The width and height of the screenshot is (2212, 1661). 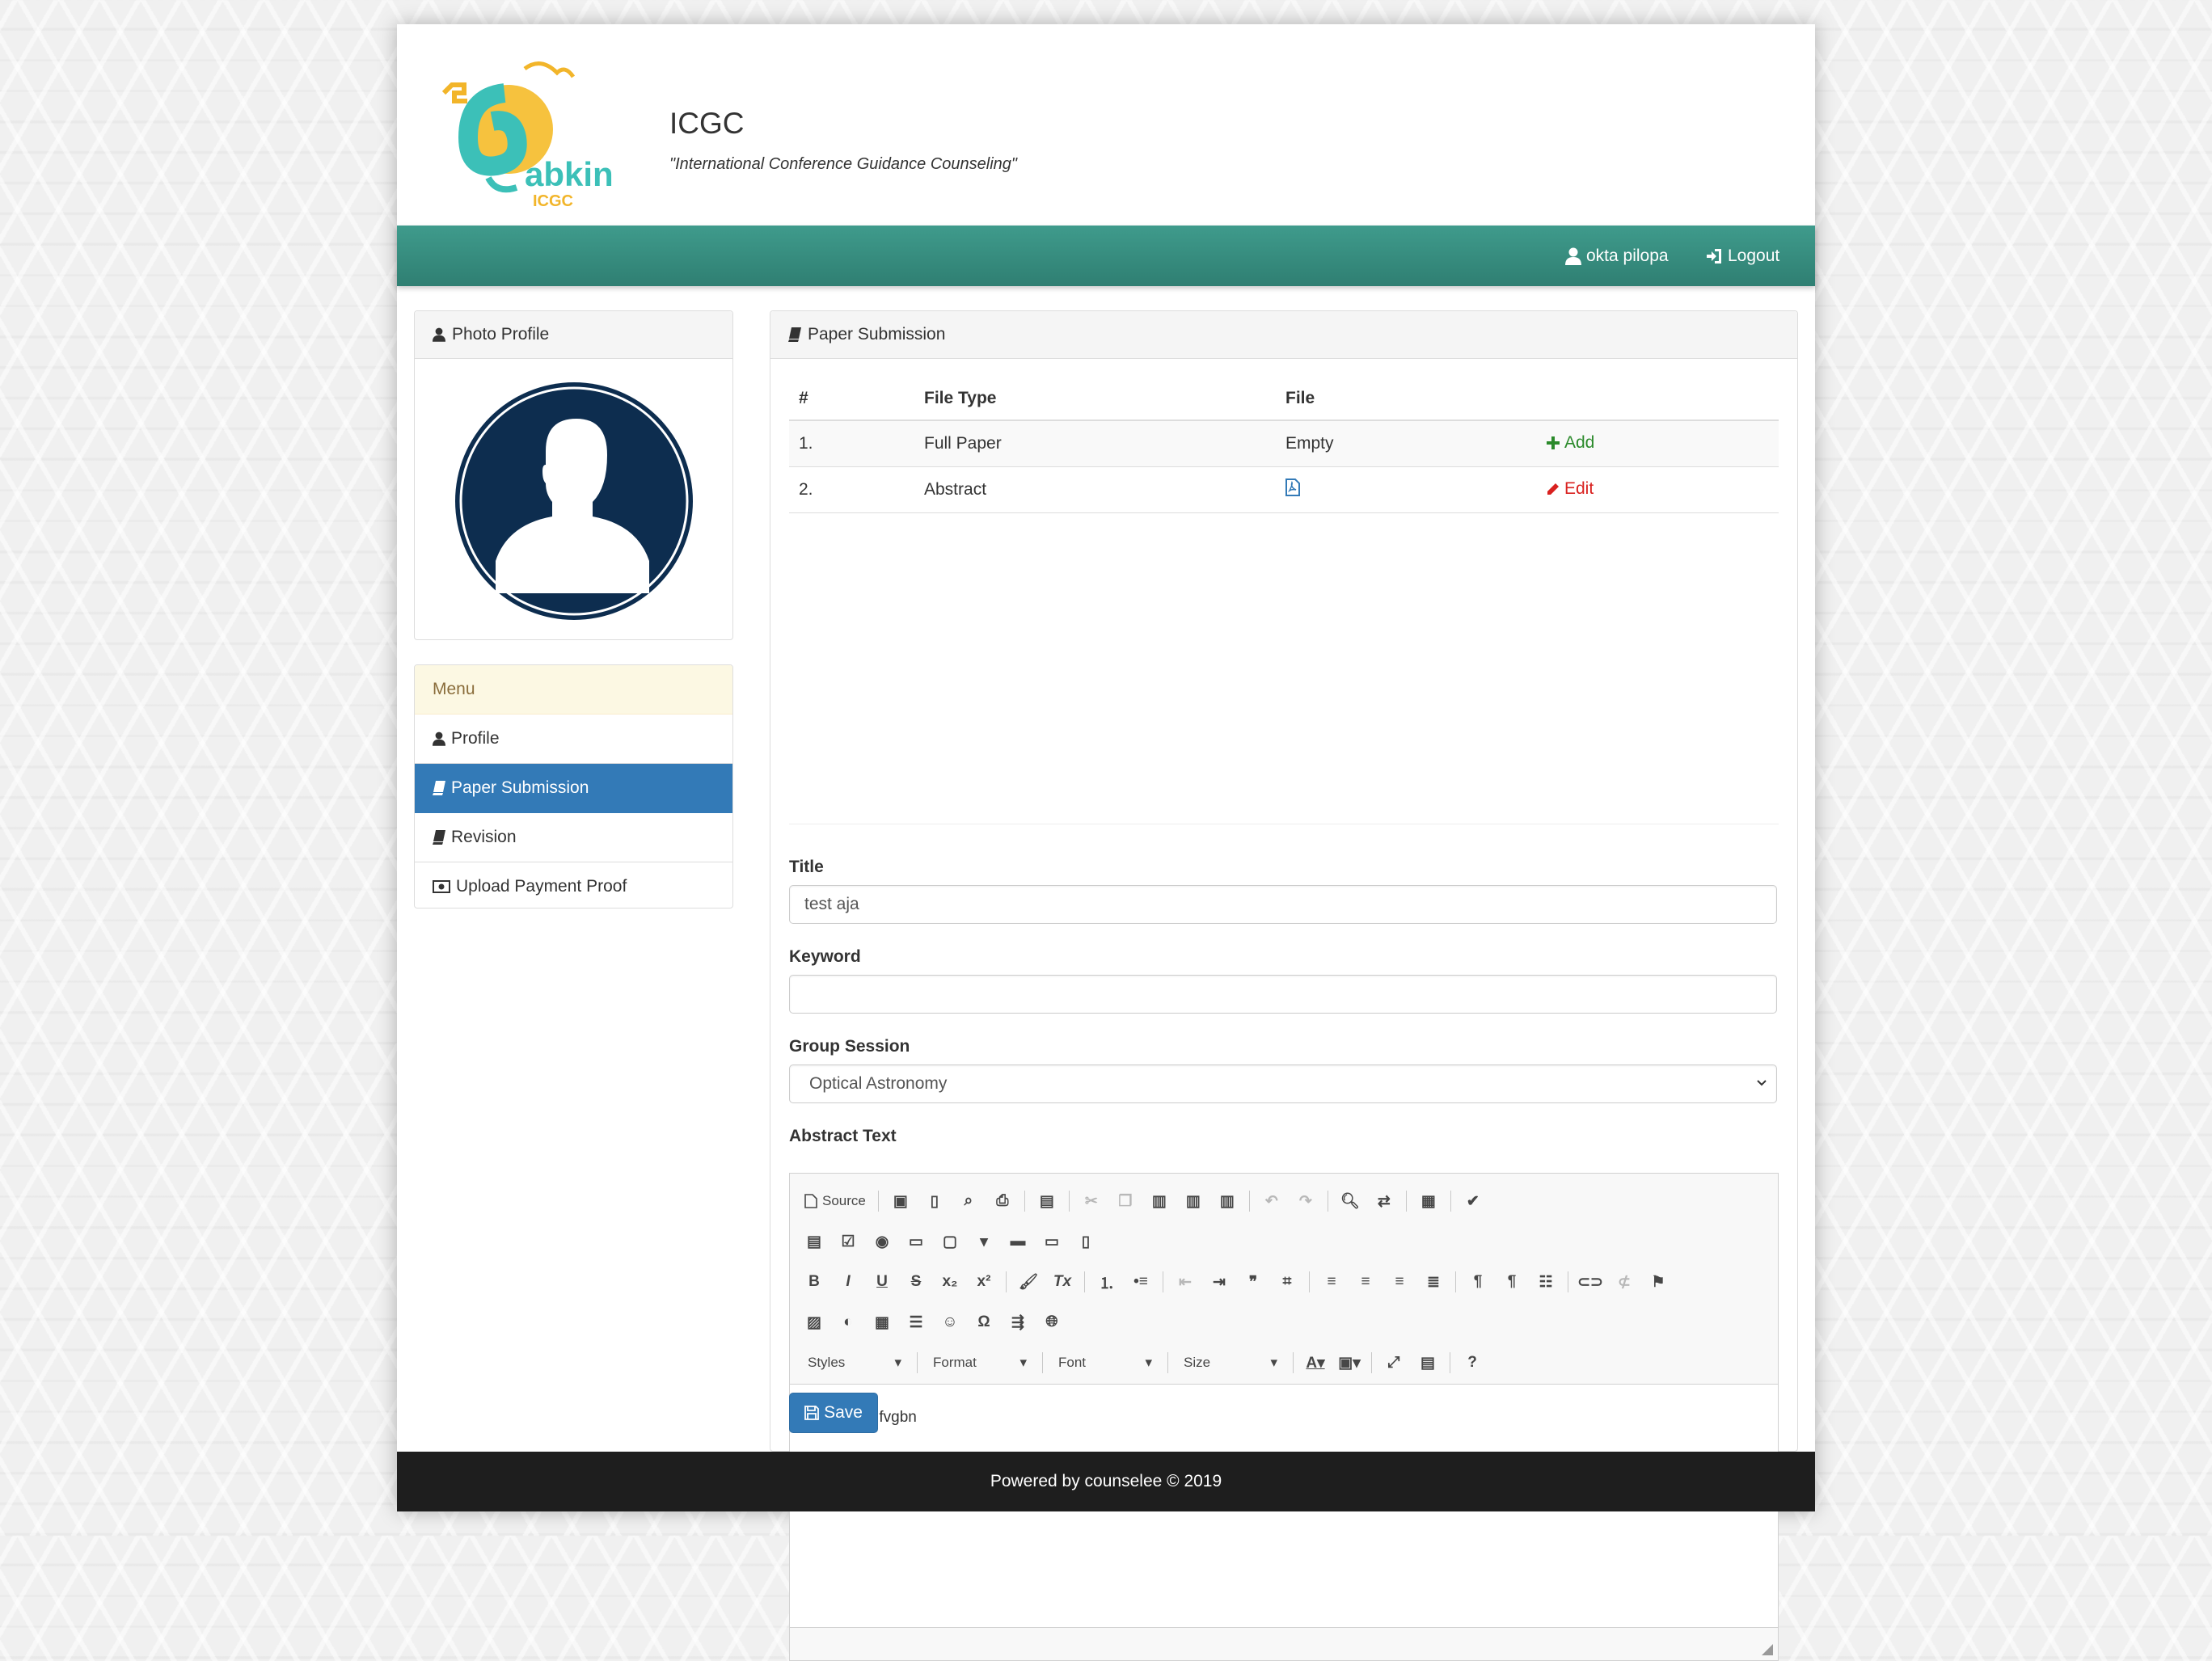 What do you see at coordinates (1047, 1201) in the screenshot?
I see `templates-icon: ▤` at bounding box center [1047, 1201].